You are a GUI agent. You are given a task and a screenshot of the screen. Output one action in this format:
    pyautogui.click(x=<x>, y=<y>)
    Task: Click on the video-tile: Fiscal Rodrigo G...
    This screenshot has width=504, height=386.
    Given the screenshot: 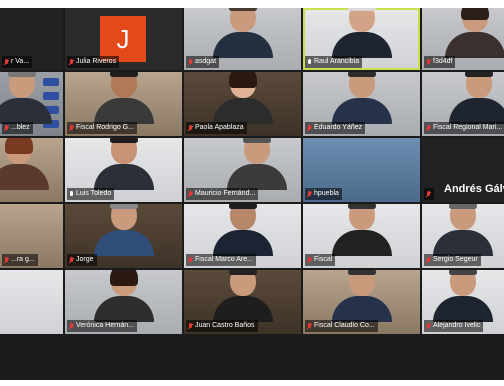 What is the action you would take?
    pyautogui.click(x=123, y=104)
    